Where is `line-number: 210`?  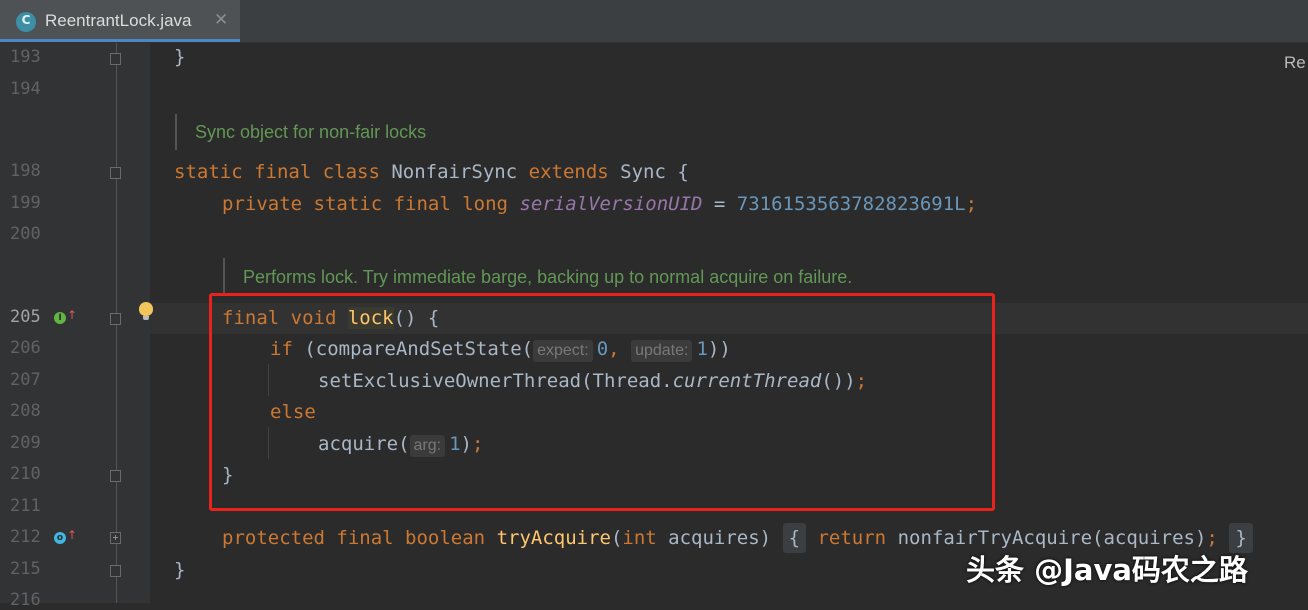 line-number: 210 is located at coordinates (25, 474).